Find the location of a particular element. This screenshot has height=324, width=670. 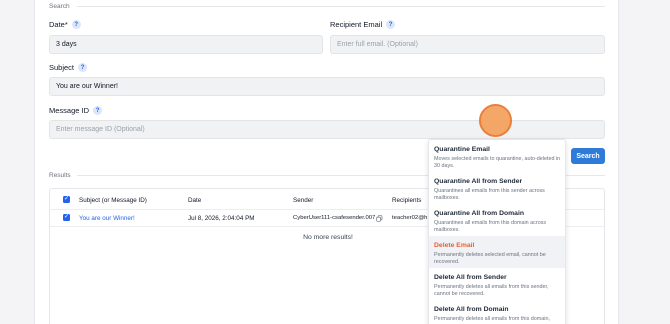

column-header-subject: Subject (or Message ID) is located at coordinates (113, 200).